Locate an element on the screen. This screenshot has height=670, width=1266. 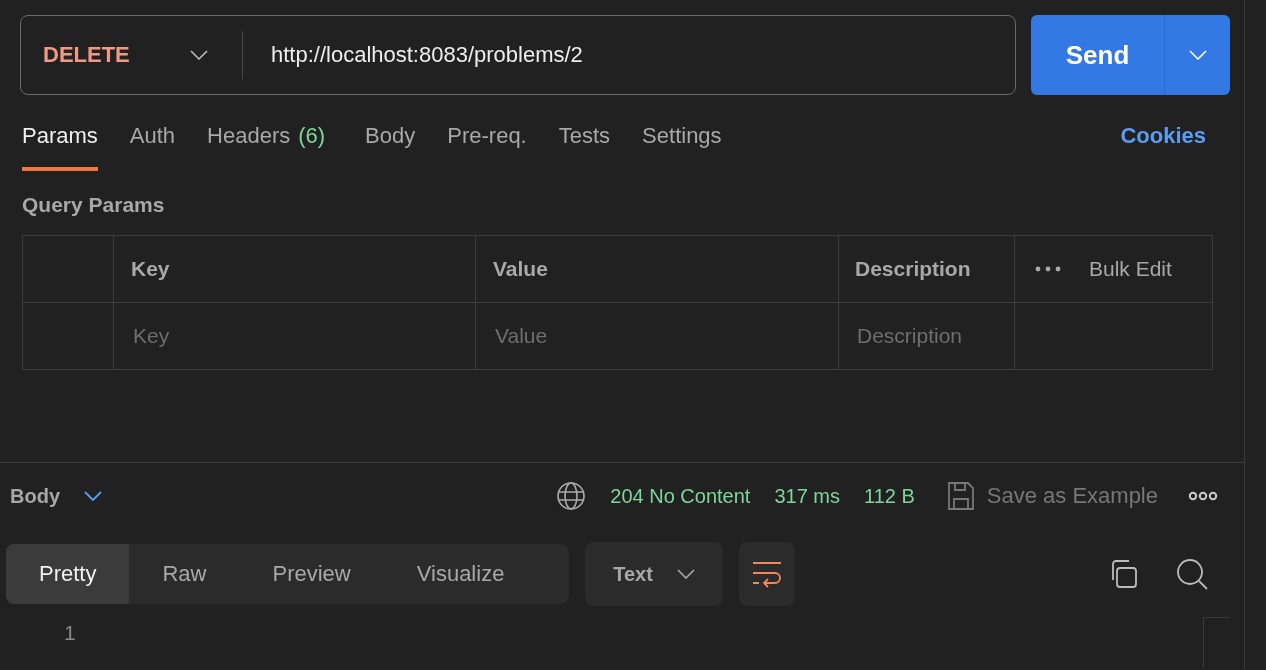
url-input: http://localhost:8083/problems/2 is located at coordinates (642, 55).